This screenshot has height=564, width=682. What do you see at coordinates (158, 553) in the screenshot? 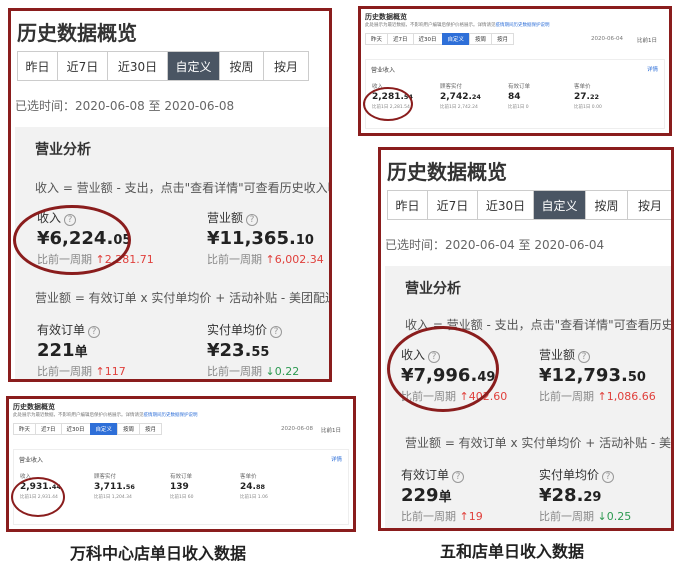
I see `caption-wanke: 万科中心店单日收入数据` at bounding box center [158, 553].